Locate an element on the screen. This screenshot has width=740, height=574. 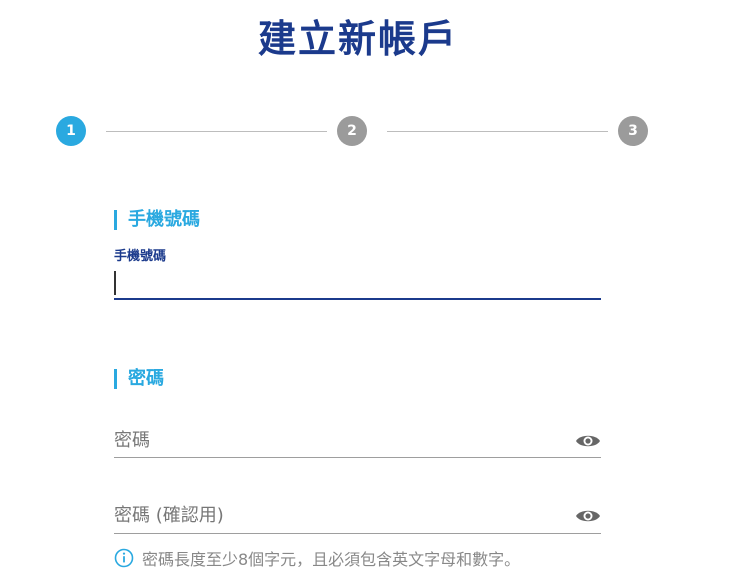
confirm-password-field is located at coordinates (357, 517).